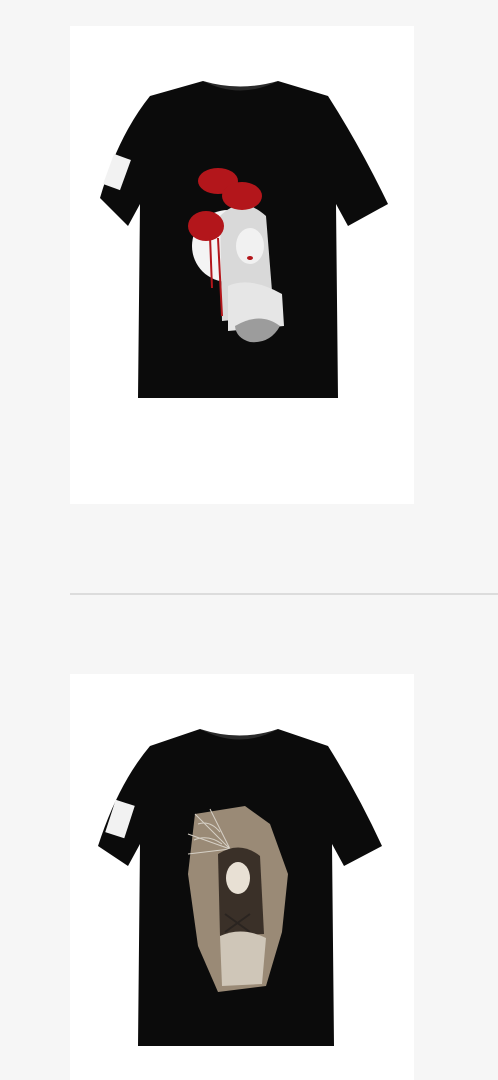 The image size is (498, 1080). Describe the element at coordinates (243, 958) in the screenshot. I see `portrait-body` at that location.